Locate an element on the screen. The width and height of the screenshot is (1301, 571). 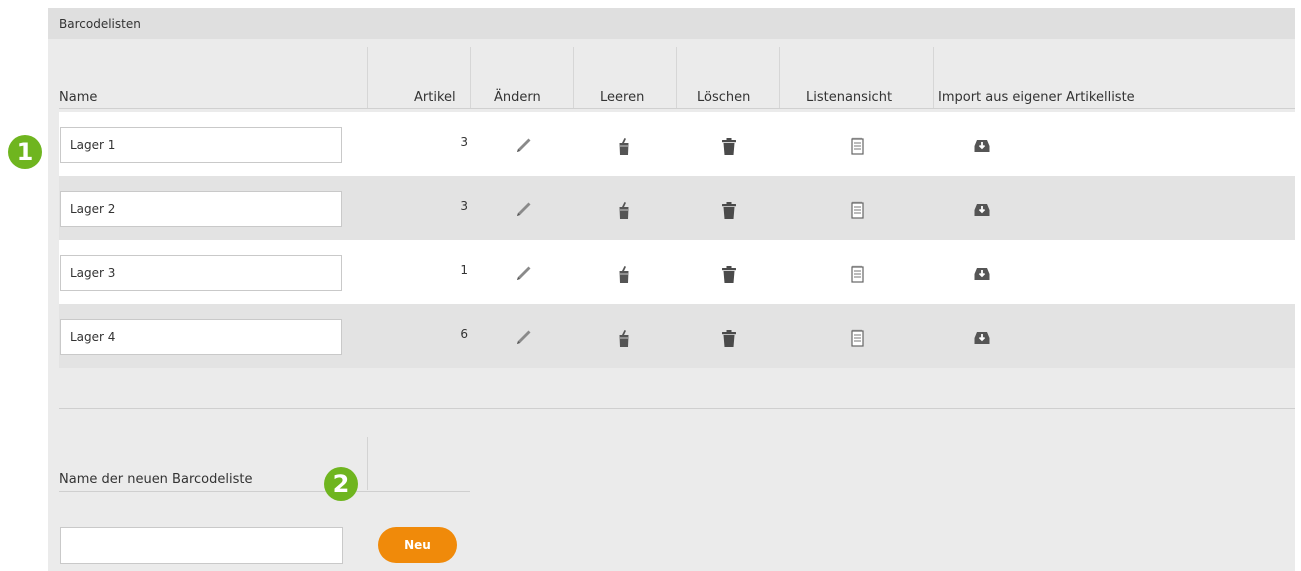
column-header-aendern: Ändern is located at coordinates (517, 97).